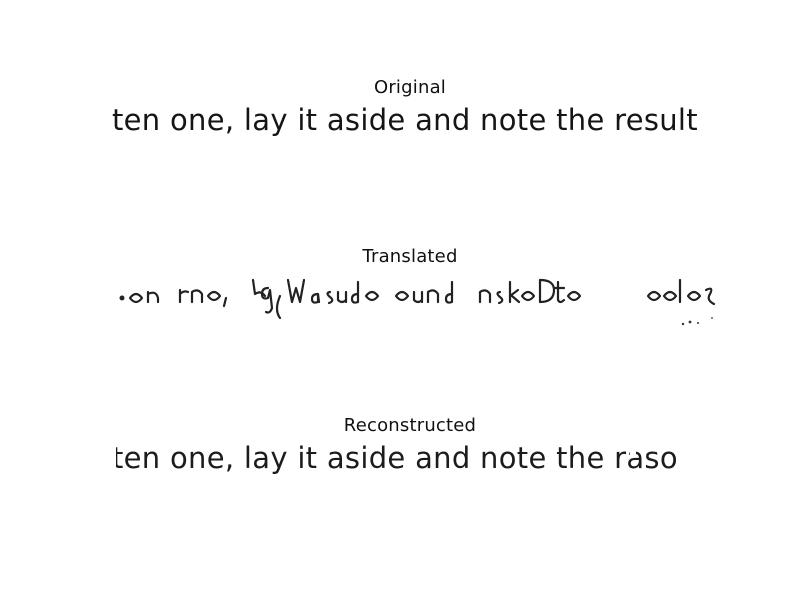 The width and height of the screenshot is (800, 600). What do you see at coordinates (410, 425) in the screenshot?
I see `reconstructed-title: Reconstructed` at bounding box center [410, 425].